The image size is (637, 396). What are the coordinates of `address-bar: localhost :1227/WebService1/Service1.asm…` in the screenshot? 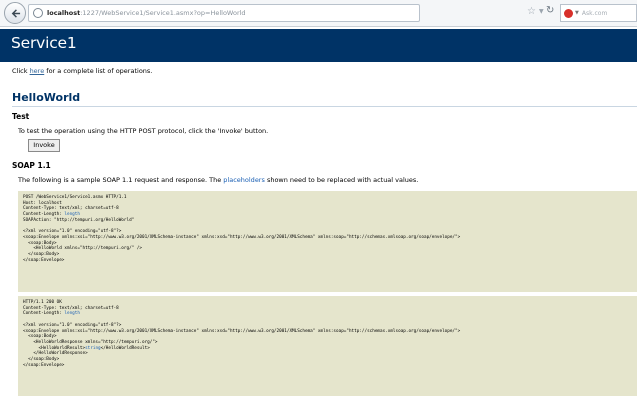 It's located at (224, 13).